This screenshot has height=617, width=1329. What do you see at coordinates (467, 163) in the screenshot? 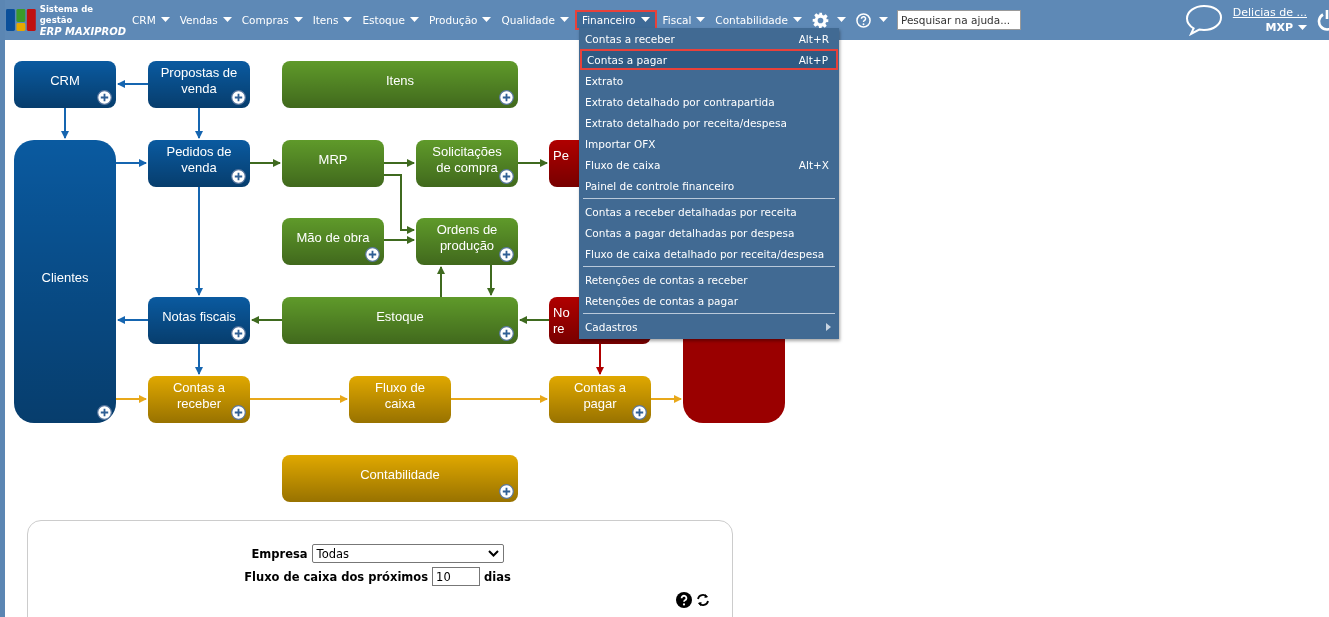
I see `diagram-node: Solicitações de compra` at bounding box center [467, 163].